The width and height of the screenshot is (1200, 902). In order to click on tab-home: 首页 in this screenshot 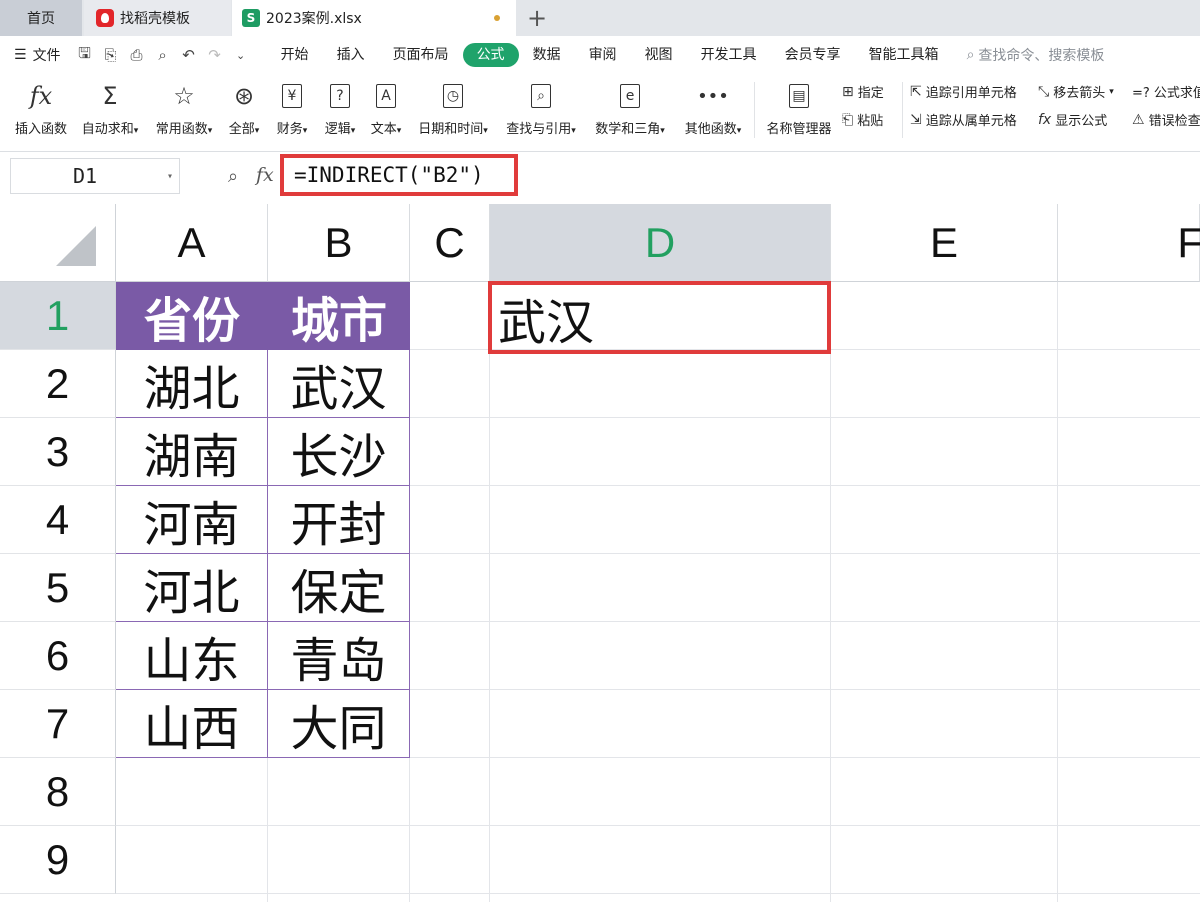, I will do `click(41, 18)`.